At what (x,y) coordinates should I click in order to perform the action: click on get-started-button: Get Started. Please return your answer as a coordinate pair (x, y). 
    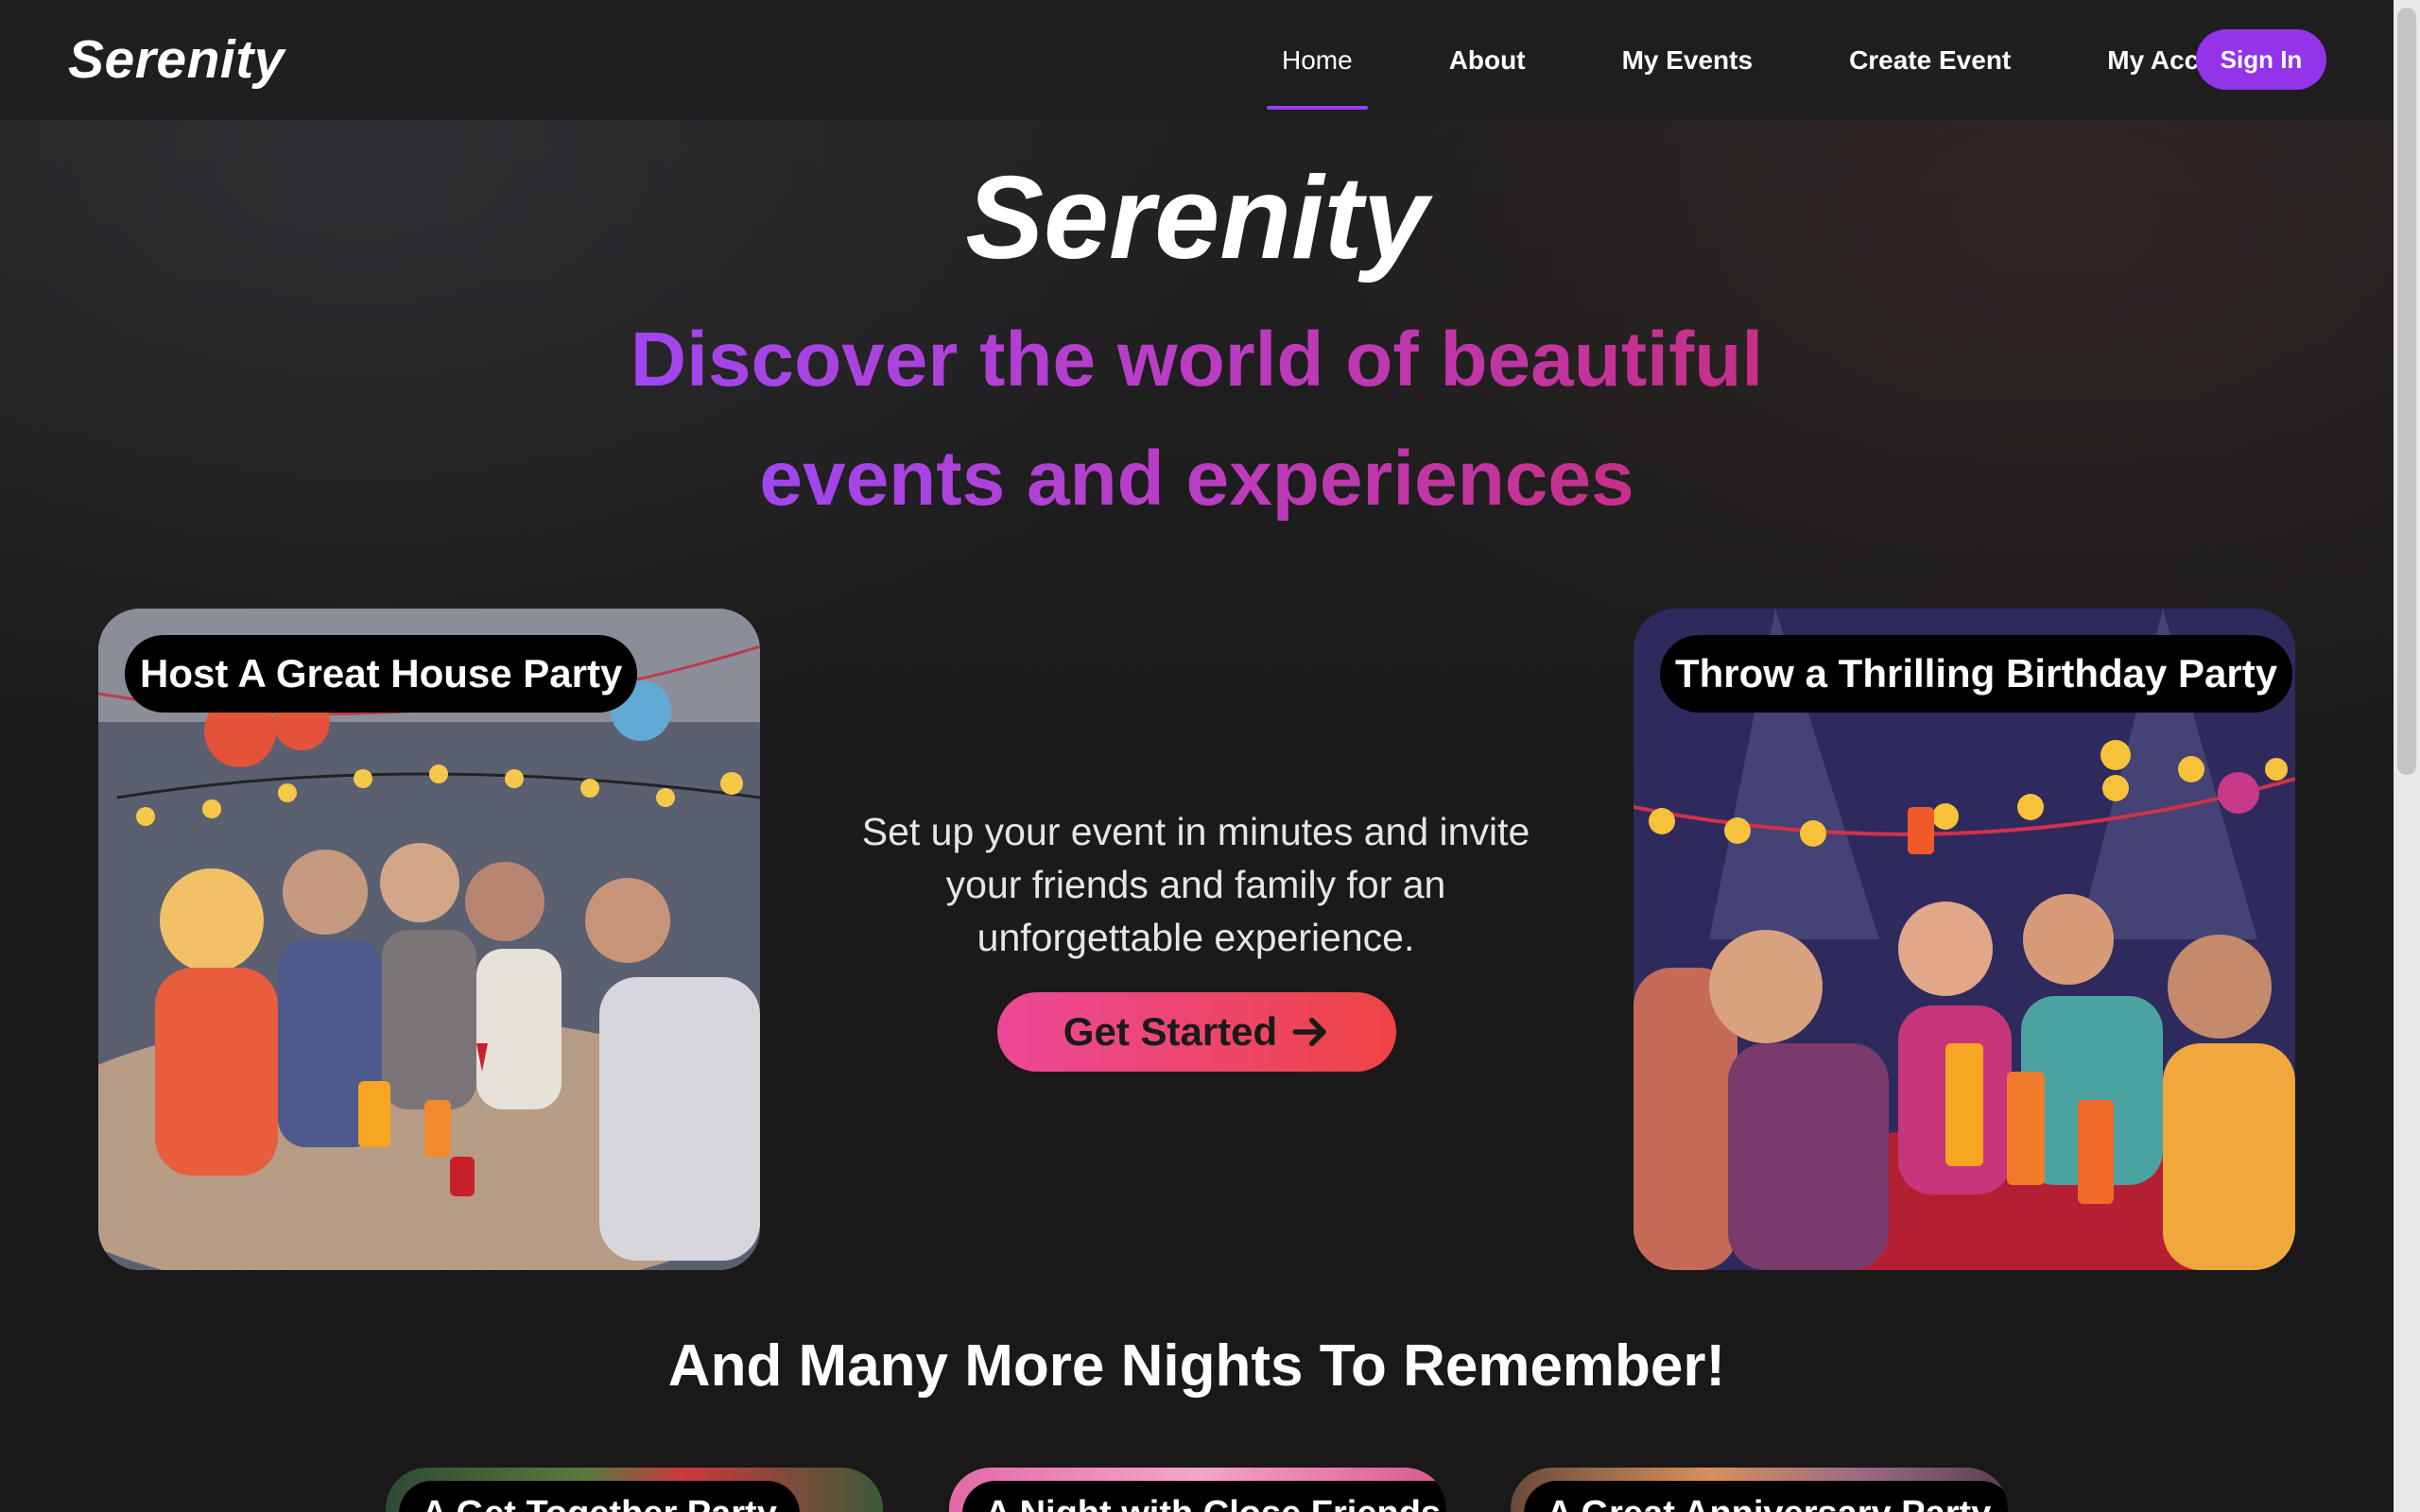
    Looking at the image, I should click on (1196, 1032).